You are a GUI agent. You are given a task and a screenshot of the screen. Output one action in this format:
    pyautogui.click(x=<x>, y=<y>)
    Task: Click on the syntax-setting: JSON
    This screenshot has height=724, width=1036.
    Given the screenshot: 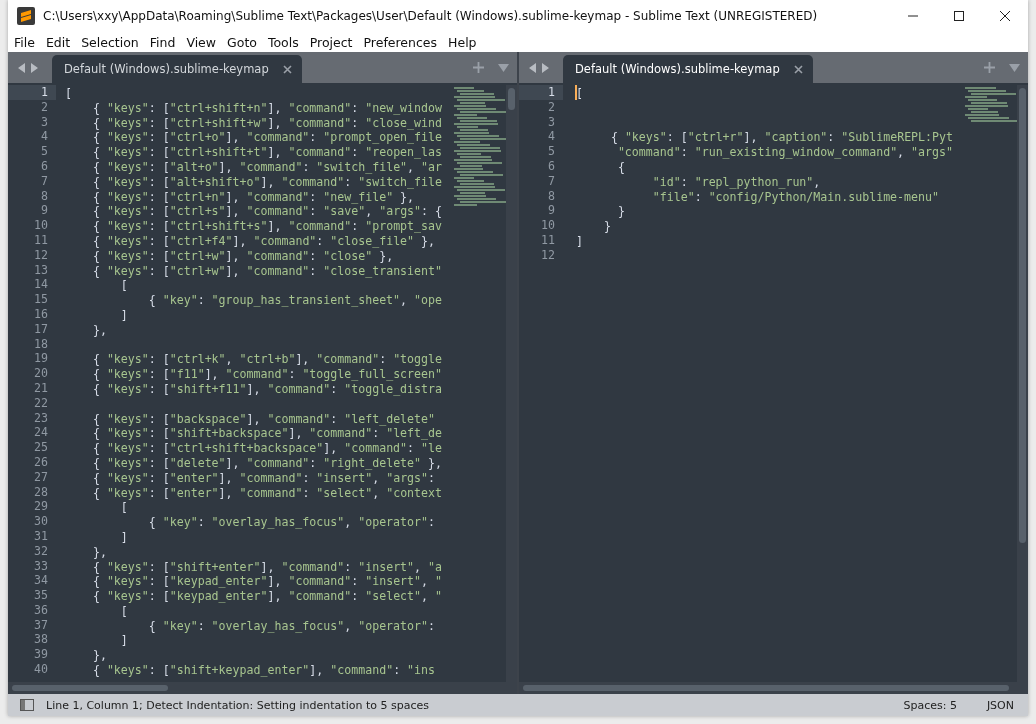 What is the action you would take?
    pyautogui.click(x=1000, y=705)
    